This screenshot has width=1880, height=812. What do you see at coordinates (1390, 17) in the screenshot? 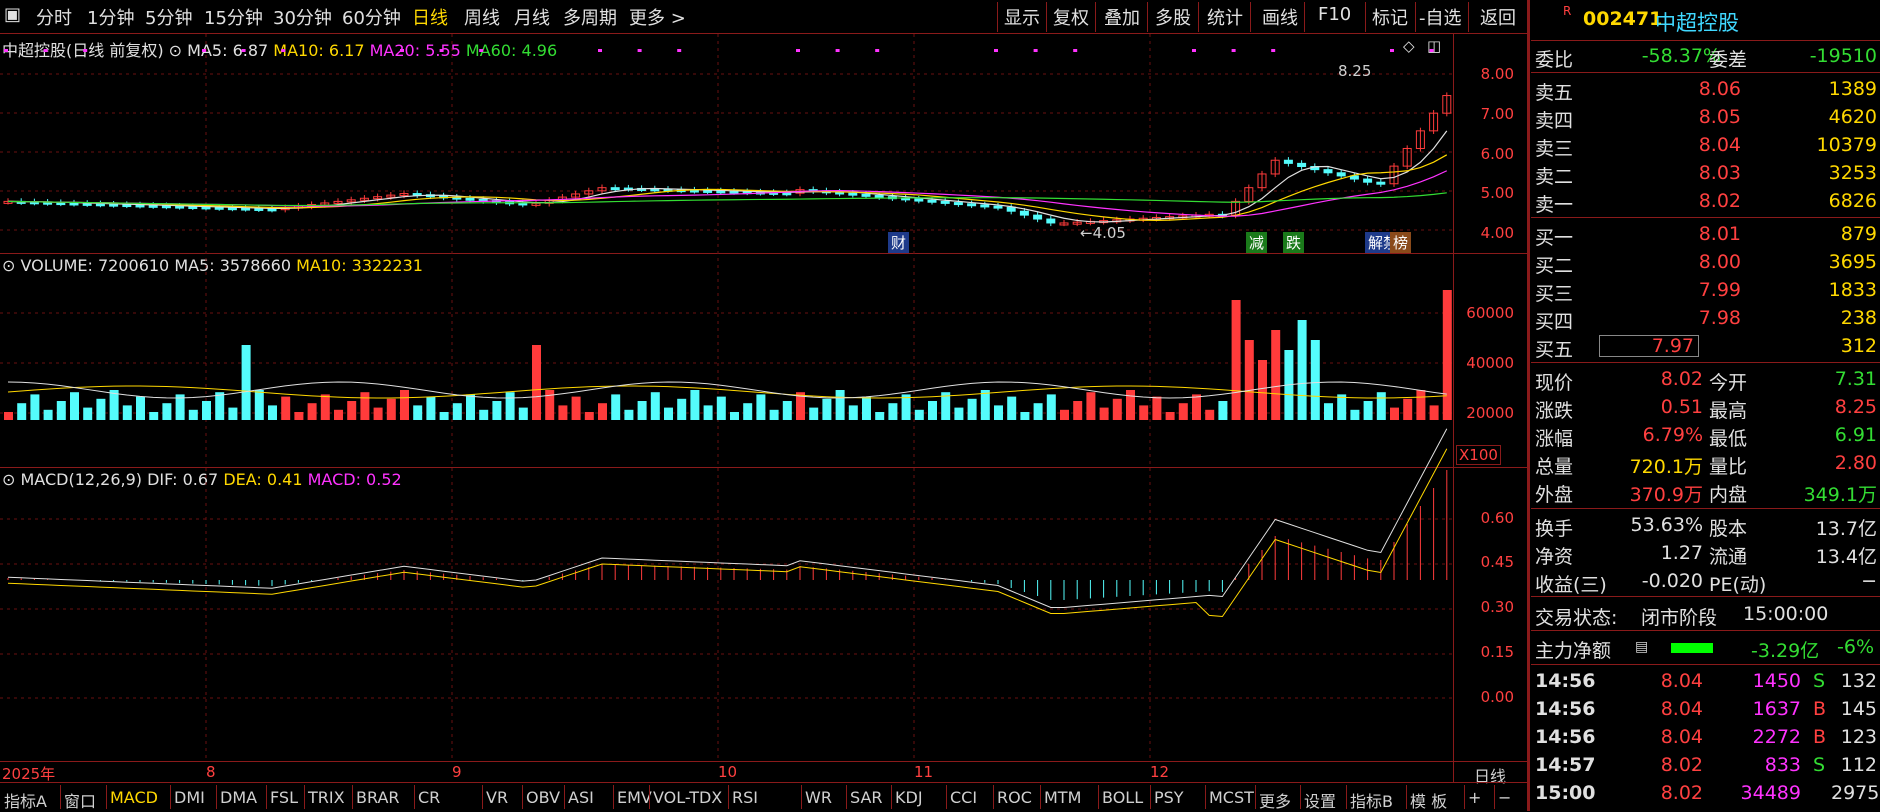
I see `btn-mark: 标记` at bounding box center [1390, 17].